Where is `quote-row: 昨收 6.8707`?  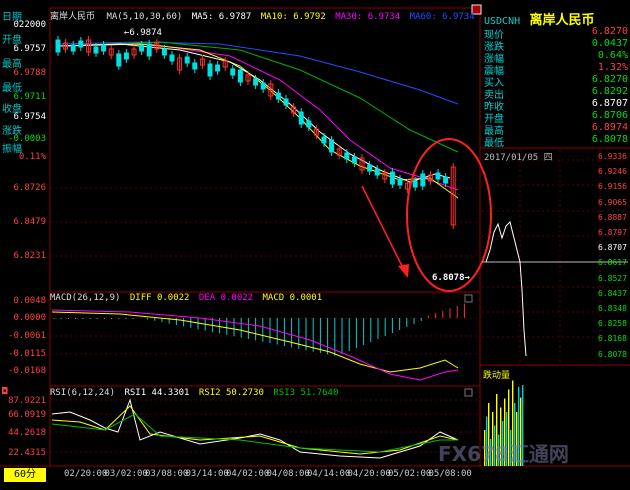 quote-row: 昨收 6.8707 is located at coordinates (556, 105).